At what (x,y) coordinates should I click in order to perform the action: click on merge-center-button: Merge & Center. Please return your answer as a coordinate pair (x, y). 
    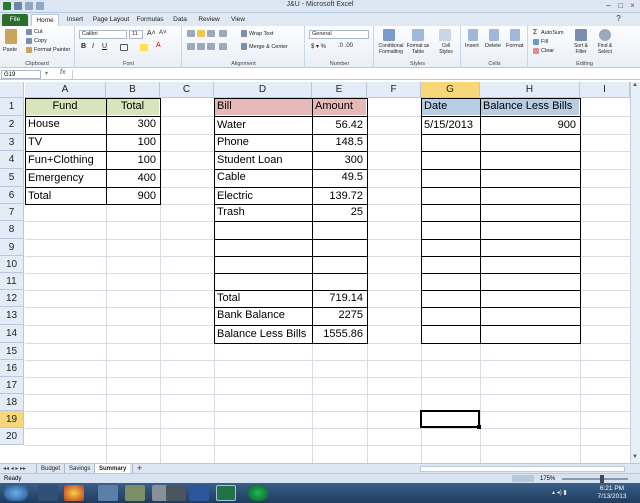
    Looking at the image, I should click on (268, 47).